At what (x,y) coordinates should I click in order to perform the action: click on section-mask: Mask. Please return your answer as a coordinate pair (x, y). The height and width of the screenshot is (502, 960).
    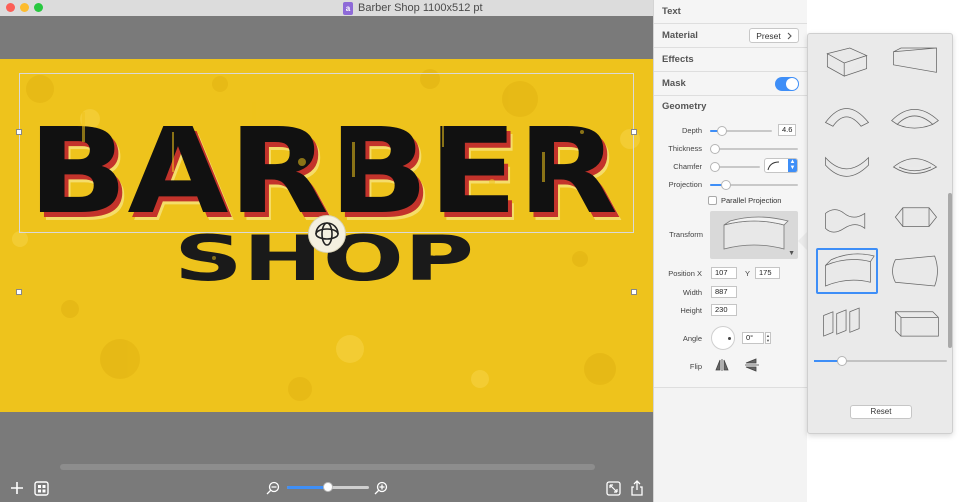
    Looking at the image, I should click on (730, 84).